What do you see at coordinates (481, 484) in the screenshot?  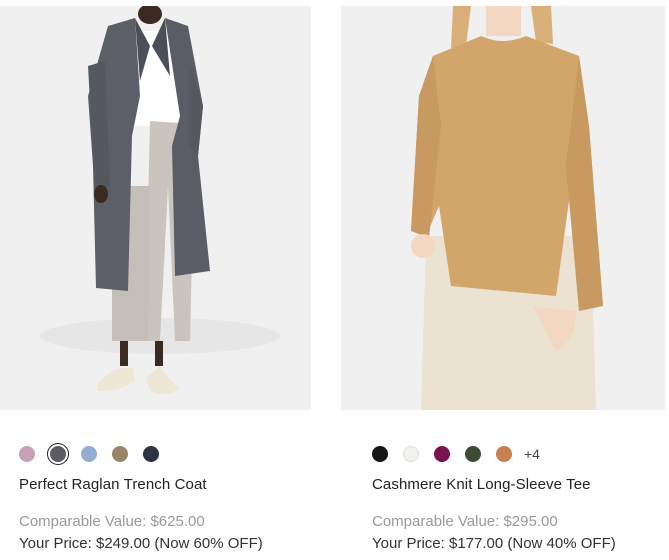 I see `product-name: Cashmere Knit Long-Sleeve Tee` at bounding box center [481, 484].